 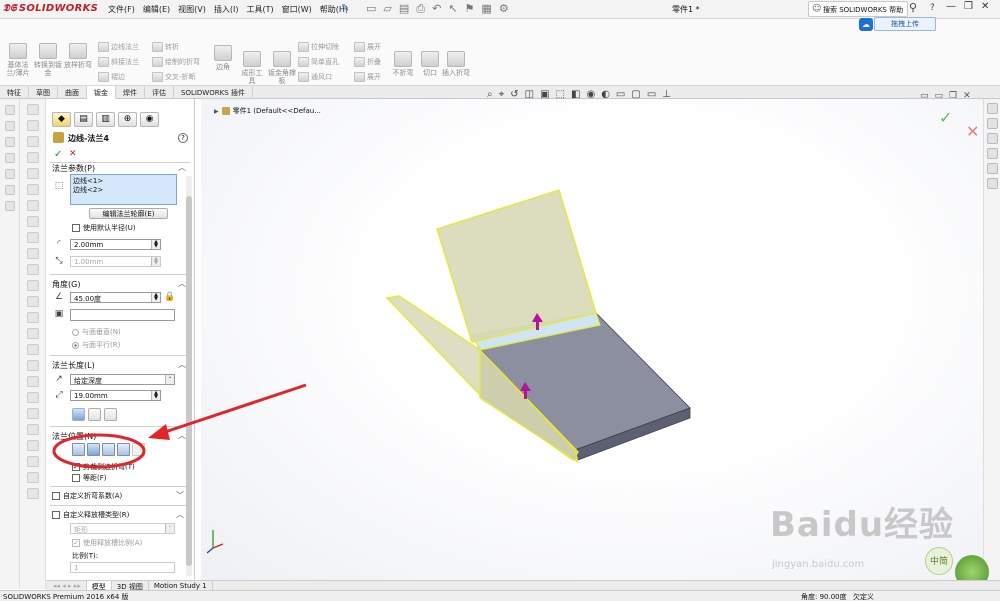 I want to click on view-palette-icon, so click(x=992, y=153).